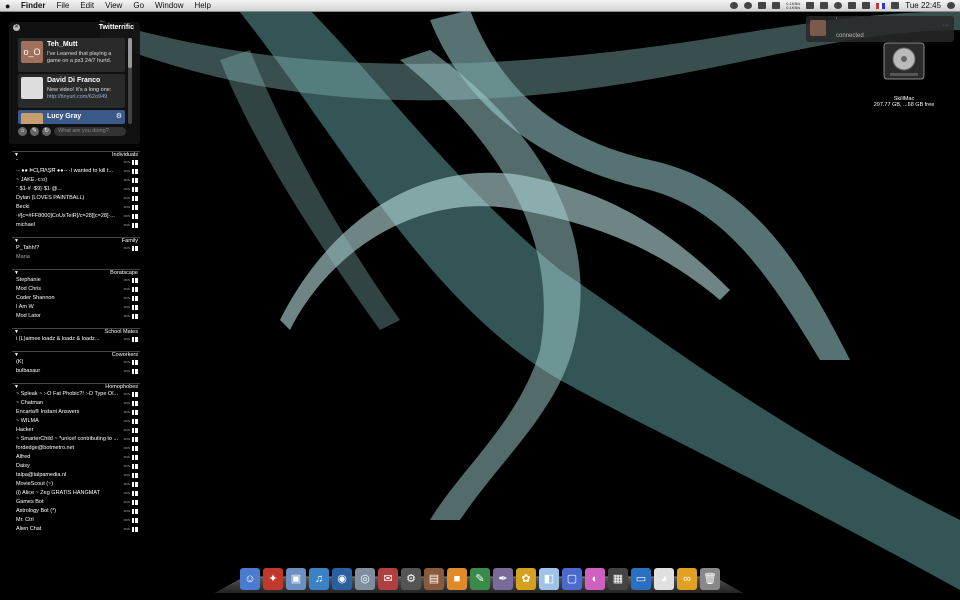  What do you see at coordinates (76, 502) in the screenshot?
I see `buddy-row: Games Bot M3N` at bounding box center [76, 502].